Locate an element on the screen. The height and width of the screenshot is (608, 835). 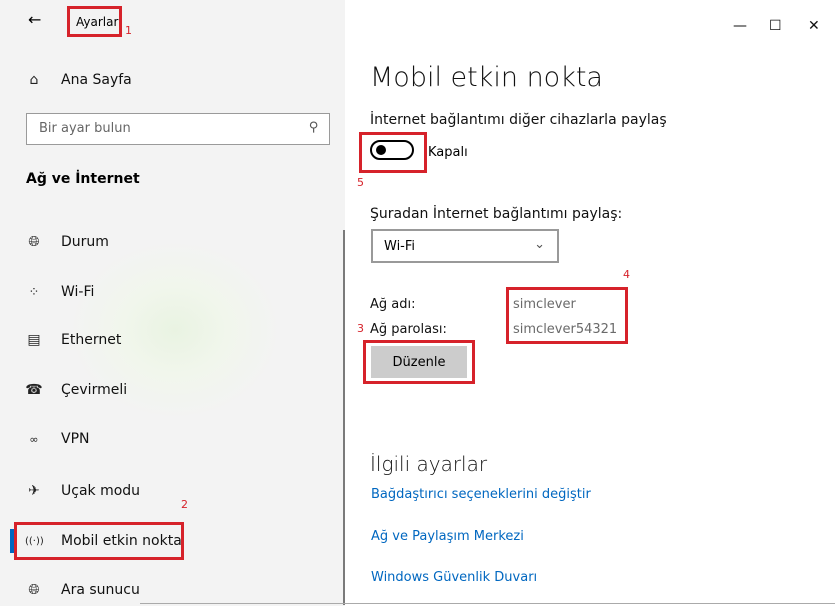
ethernet-icon: ▤ is located at coordinates (34, 340).